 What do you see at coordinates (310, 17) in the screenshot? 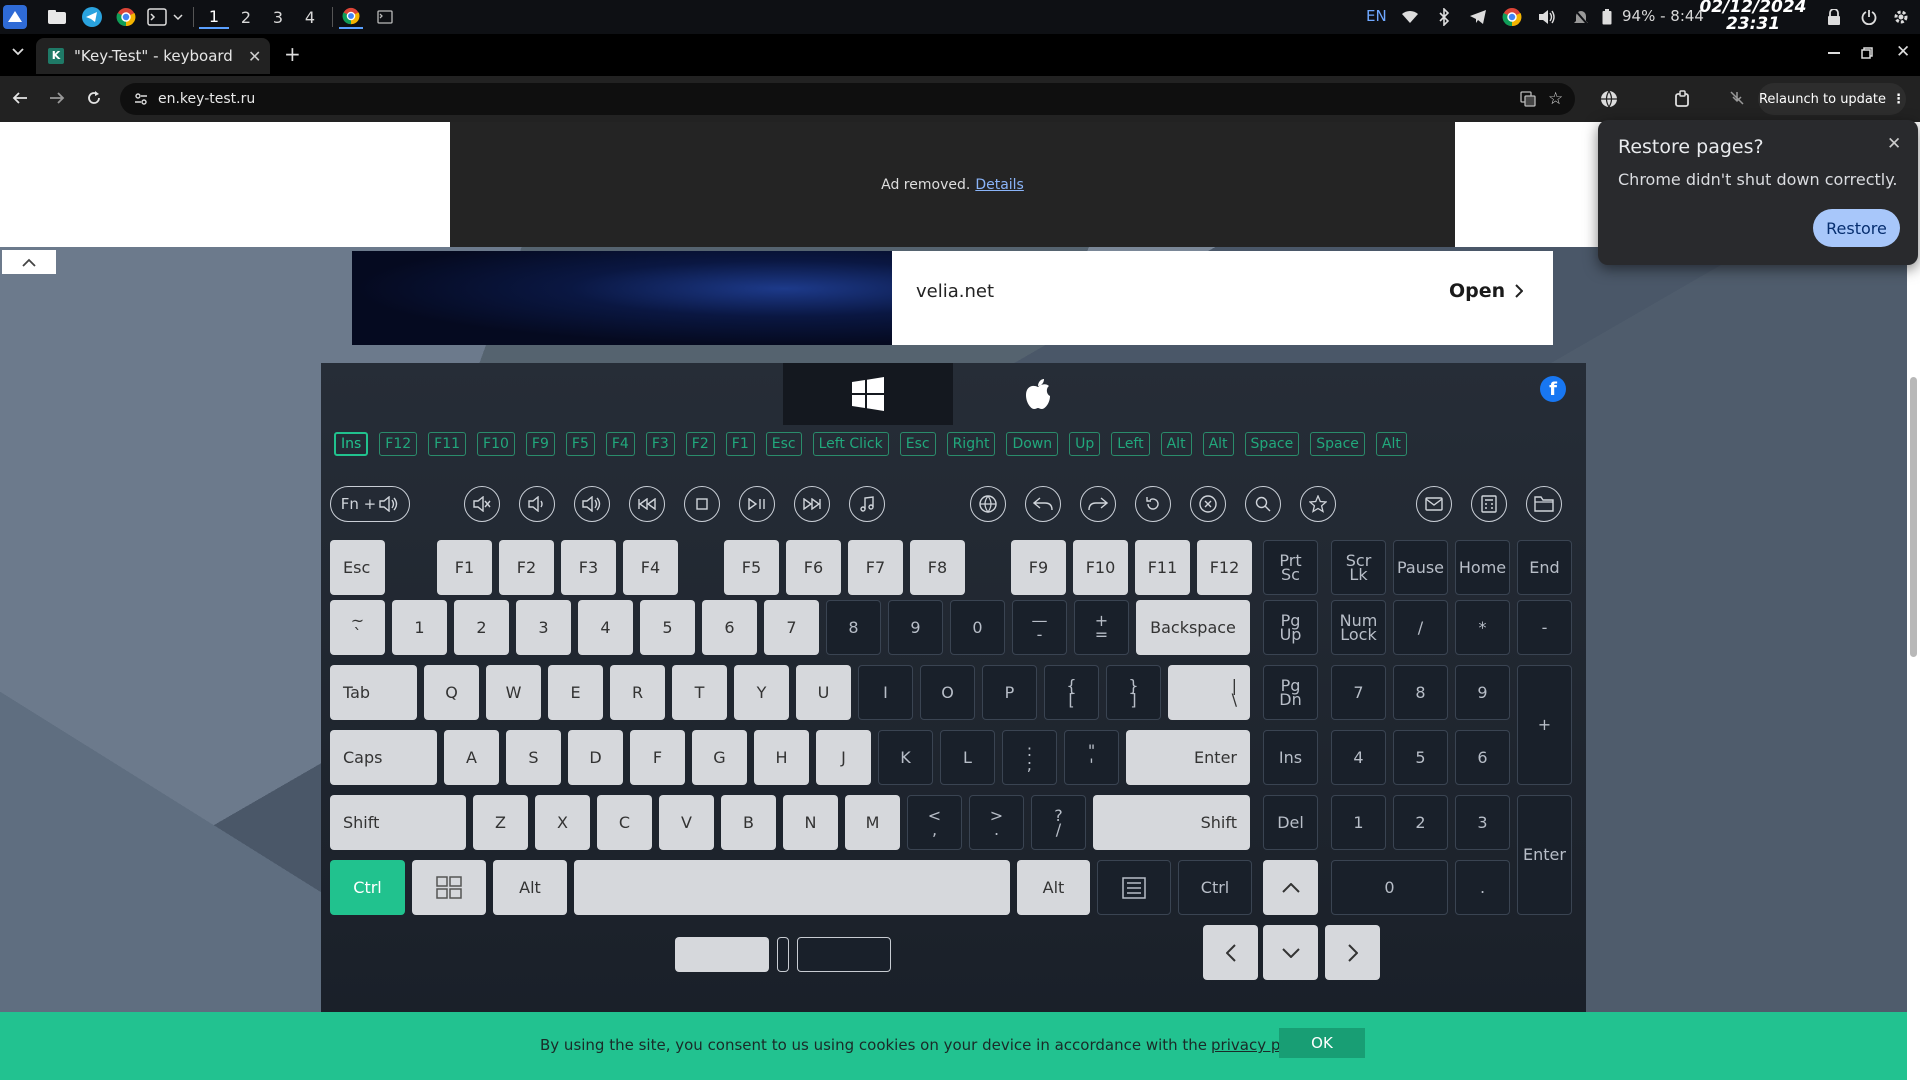
I see `workspace-4: 4` at bounding box center [310, 17].